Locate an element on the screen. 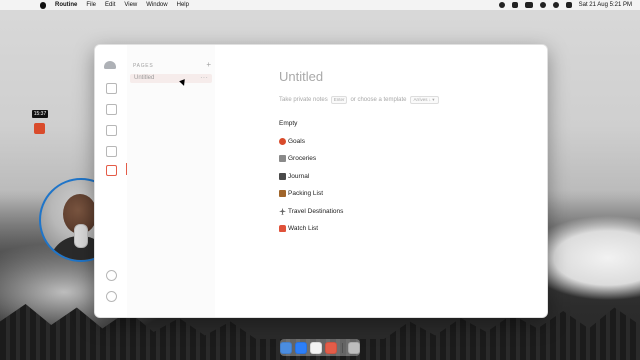  pages-panel: PAGES + Untitled ··· is located at coordinates (171, 181).